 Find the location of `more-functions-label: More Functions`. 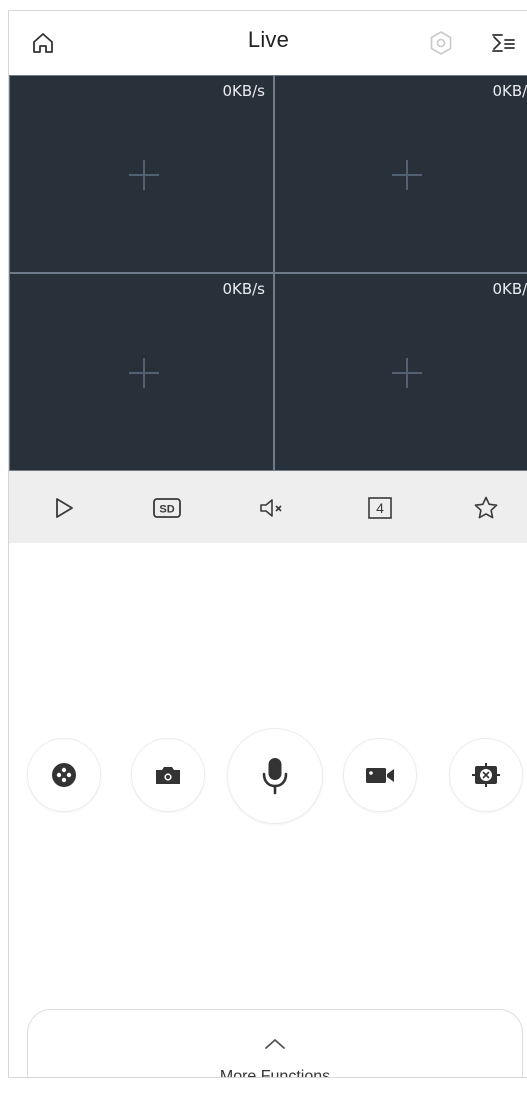

more-functions-label: More Functions is located at coordinates (275, 1073).